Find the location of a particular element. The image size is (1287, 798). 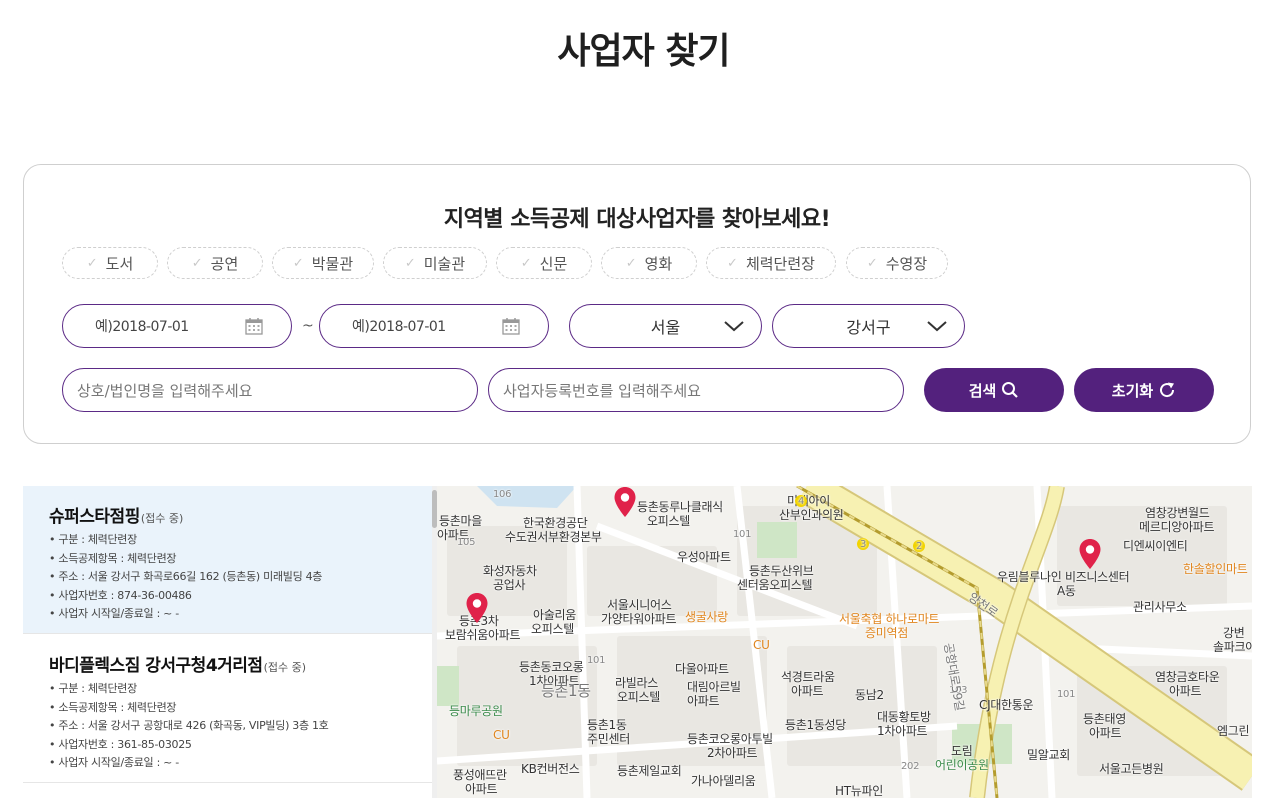

search-icon is located at coordinates (1010, 390).